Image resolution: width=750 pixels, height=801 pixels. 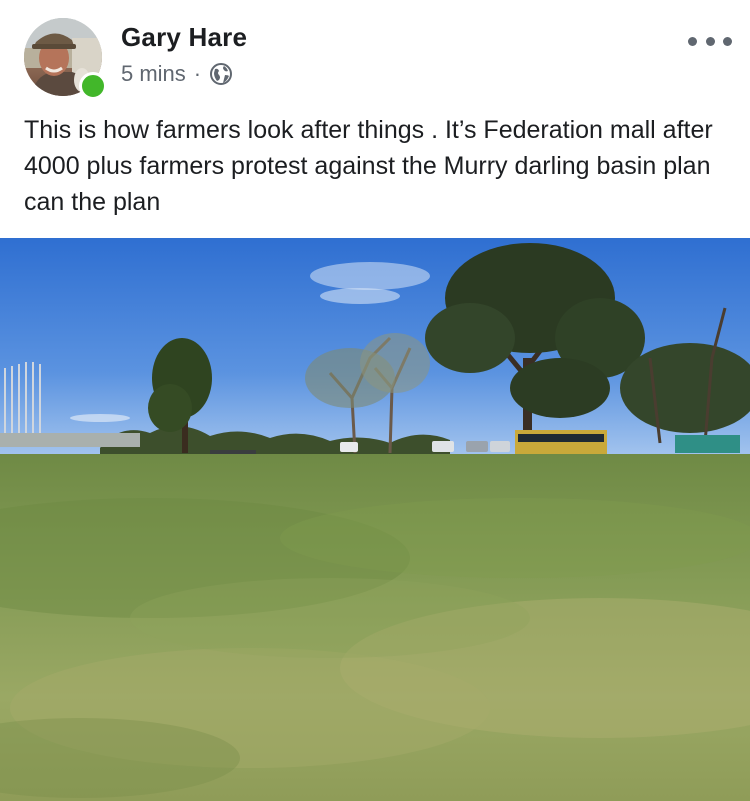 I want to click on globe-icon, so click(x=221, y=74).